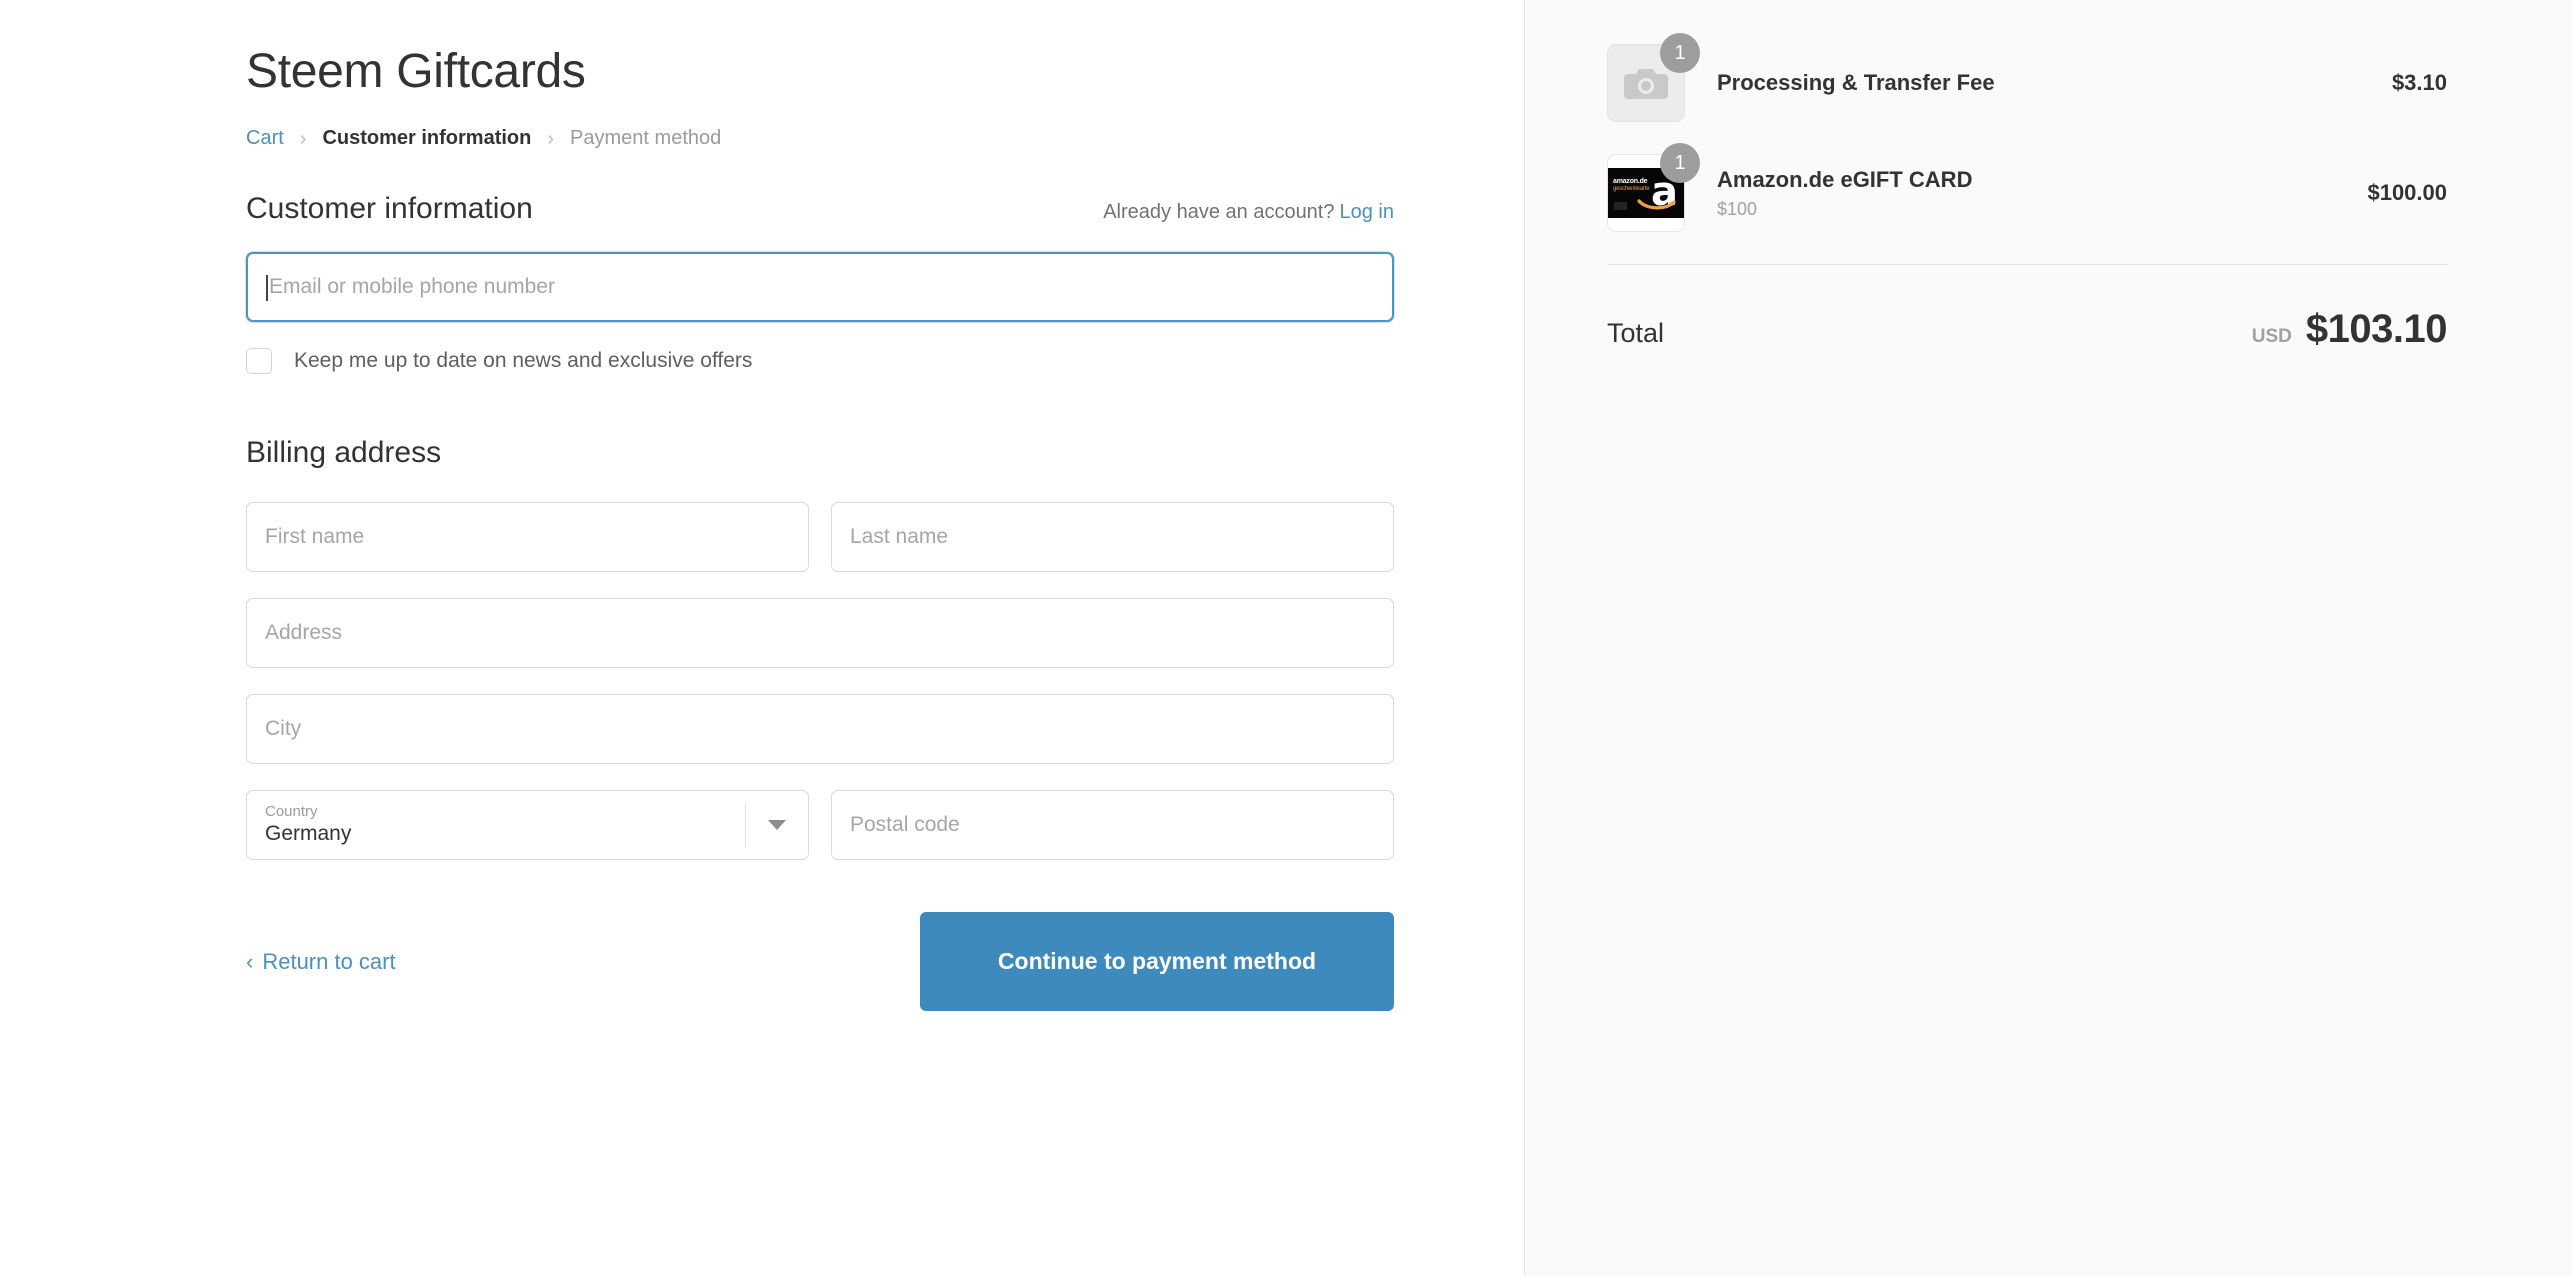 The image size is (2572, 1276). I want to click on return-to-cart-link: ‹ Return to cart, so click(321, 962).